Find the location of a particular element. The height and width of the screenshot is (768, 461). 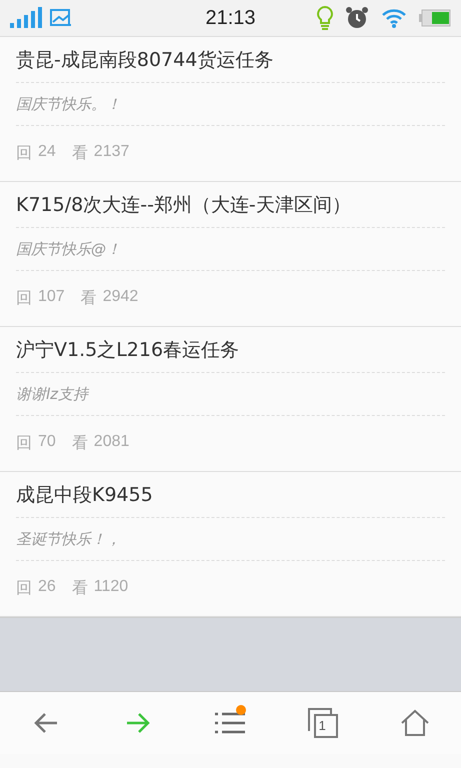

home-icon is located at coordinates (415, 723).